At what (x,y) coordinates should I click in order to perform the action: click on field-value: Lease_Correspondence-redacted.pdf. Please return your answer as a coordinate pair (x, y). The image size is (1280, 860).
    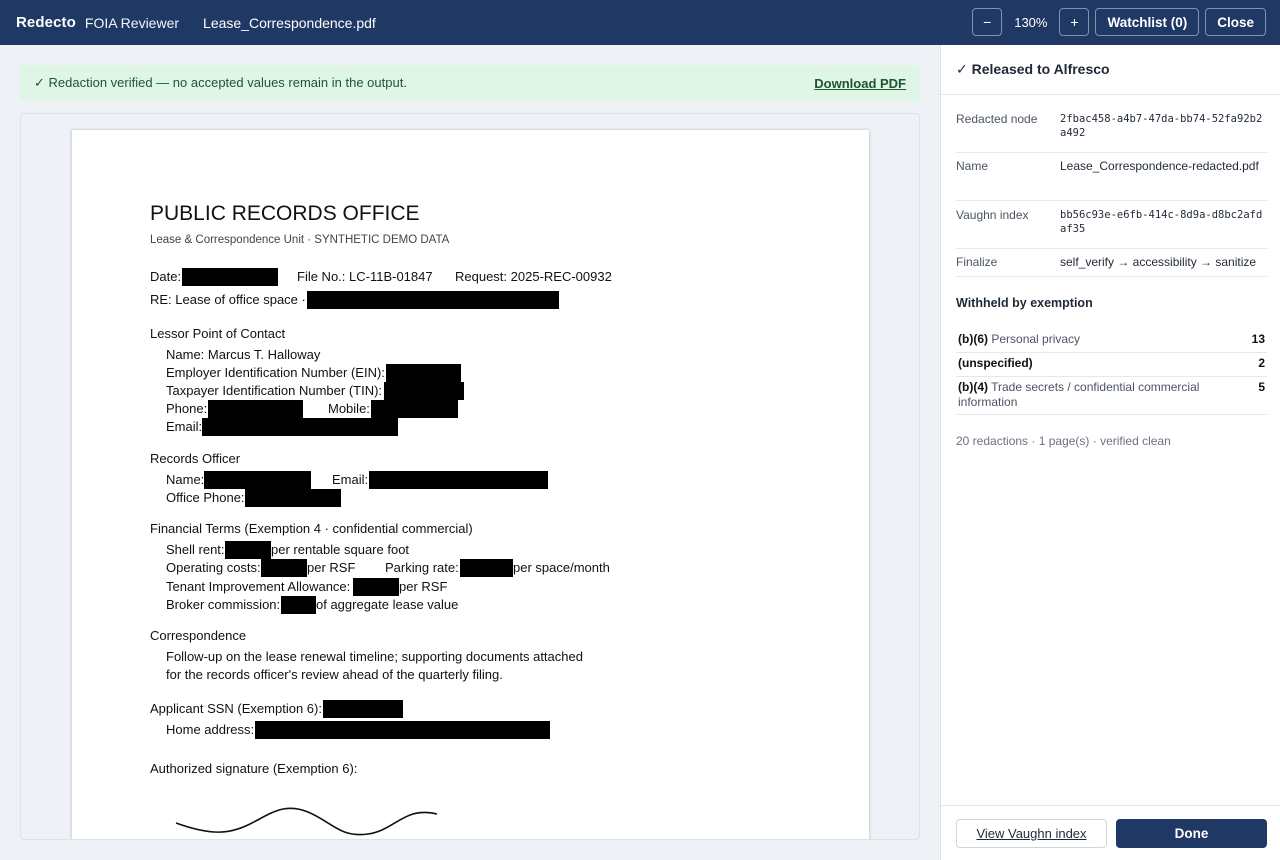
    Looking at the image, I should click on (1159, 166).